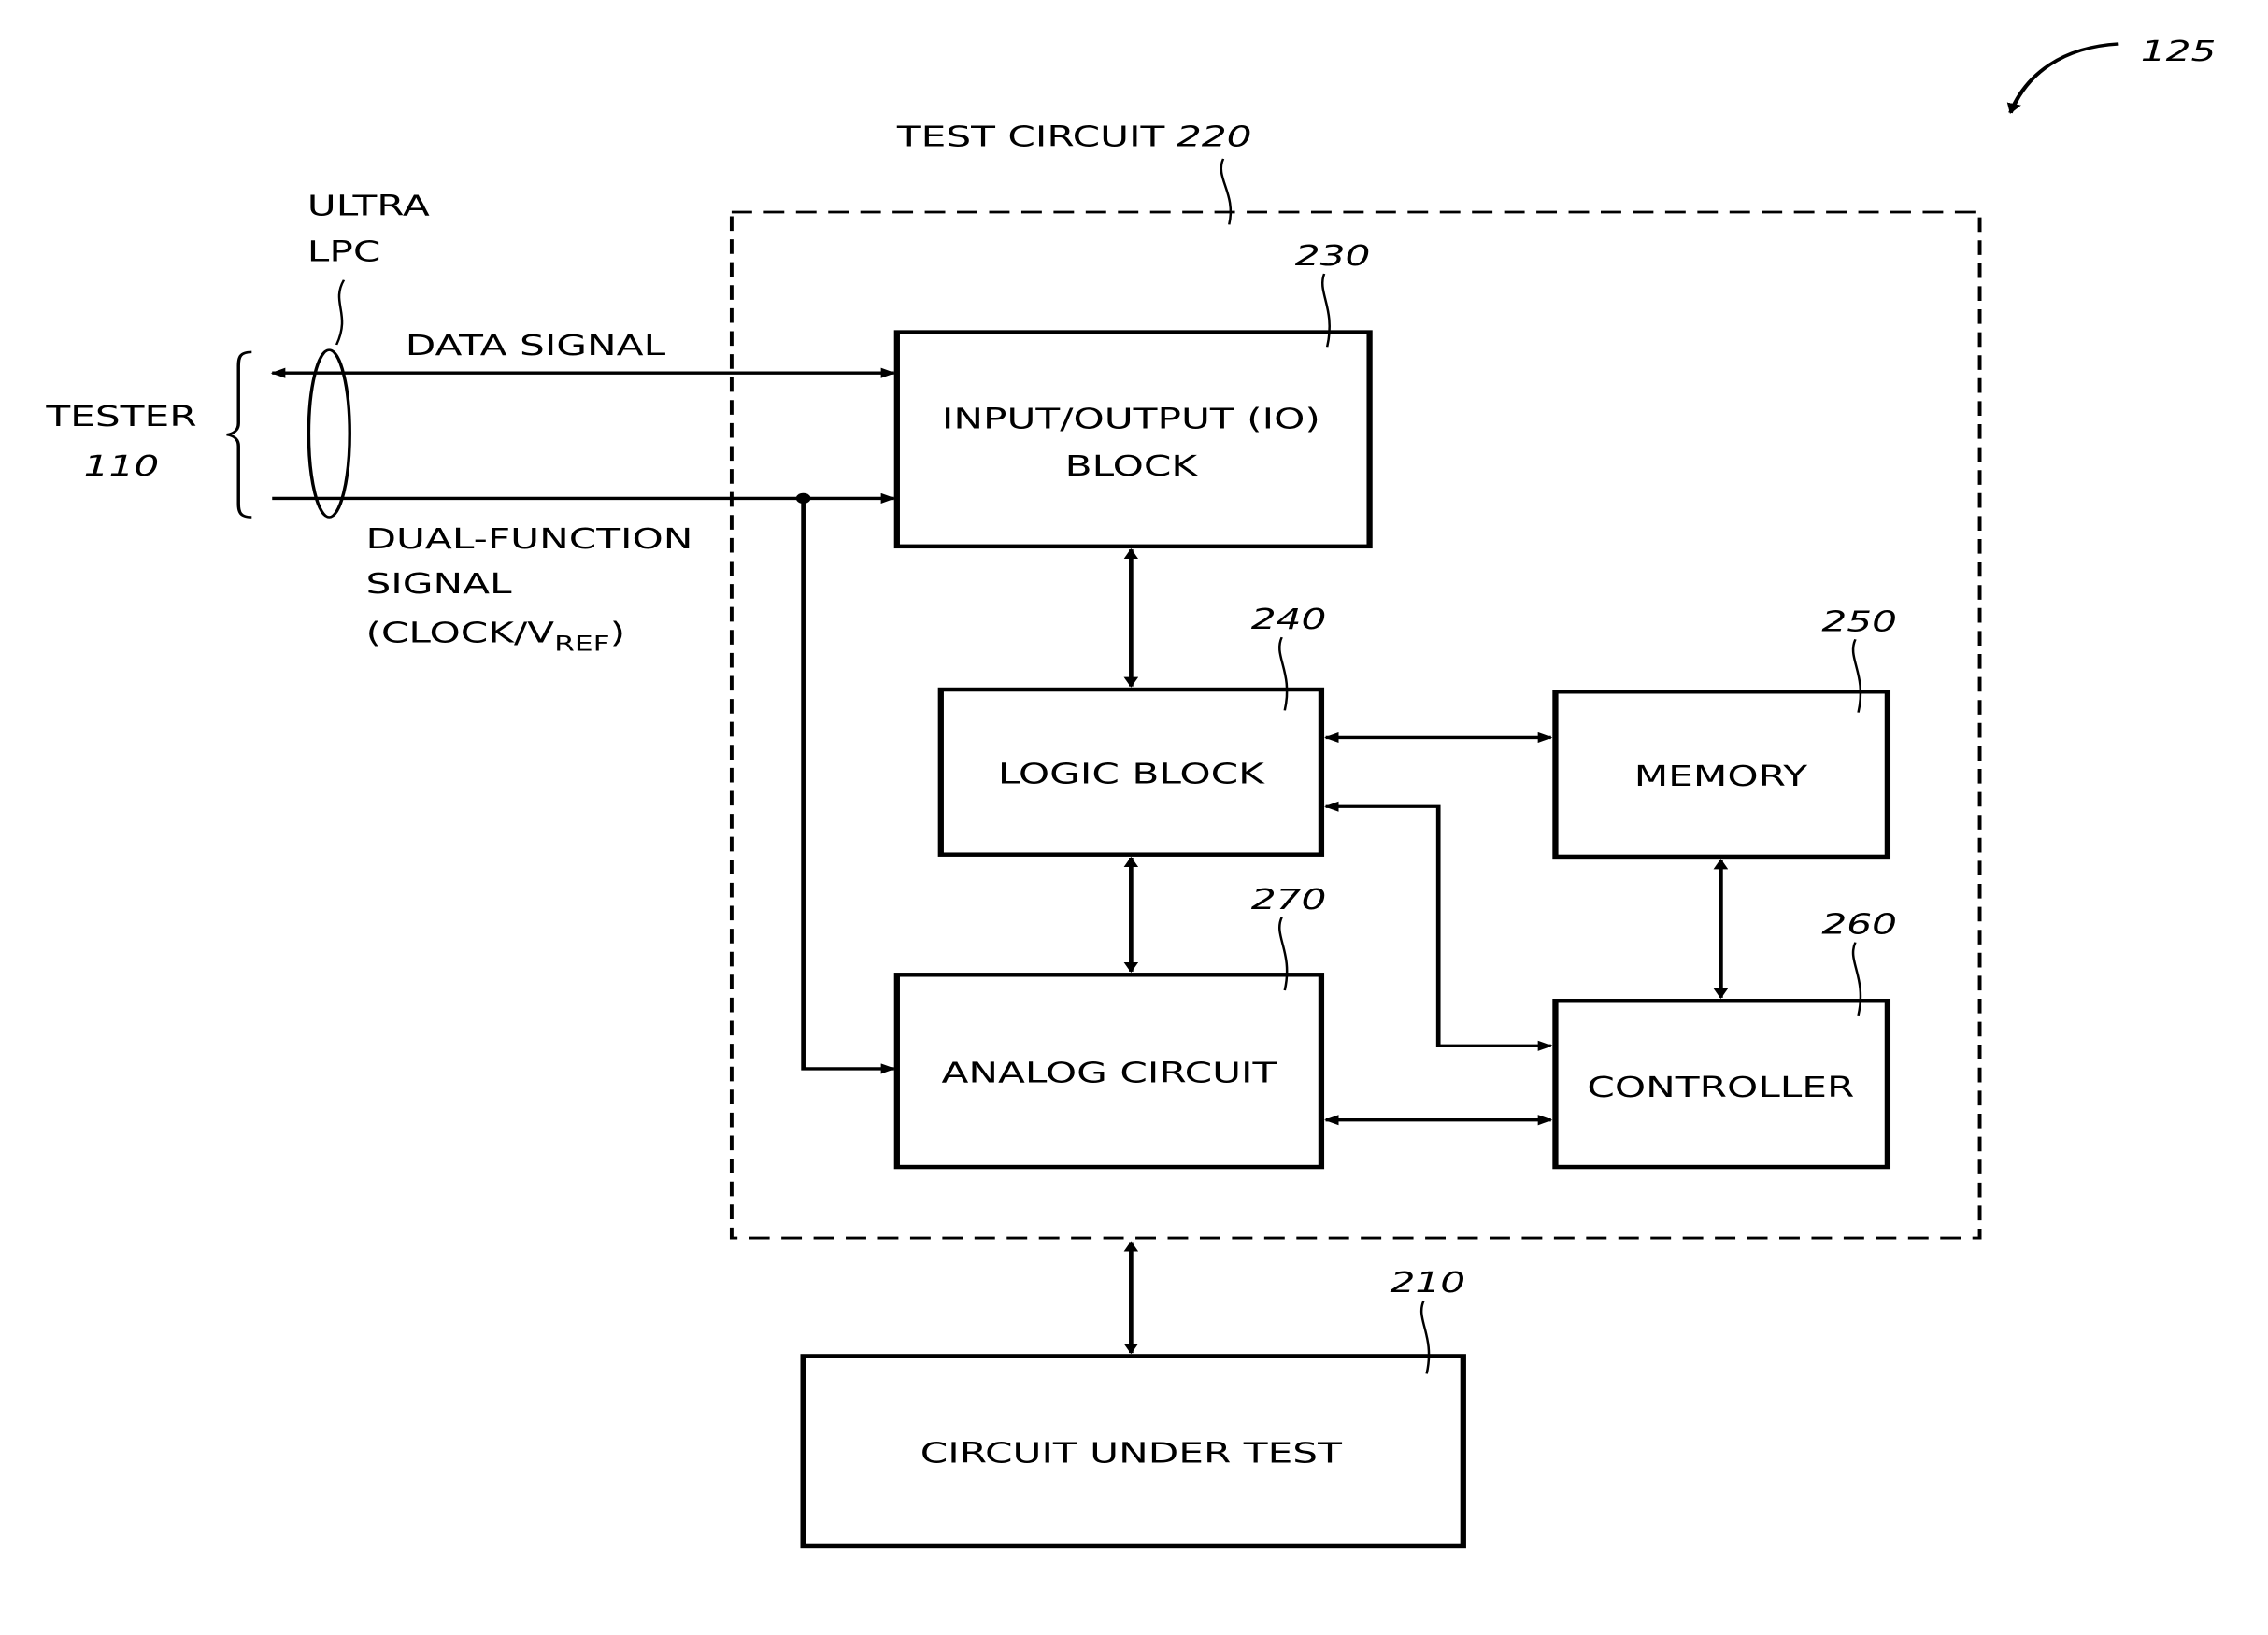 The height and width of the screenshot is (1635, 2268). I want to click on analog-block-label: ANALOG CIRCUIT, so click(1109, 1073).